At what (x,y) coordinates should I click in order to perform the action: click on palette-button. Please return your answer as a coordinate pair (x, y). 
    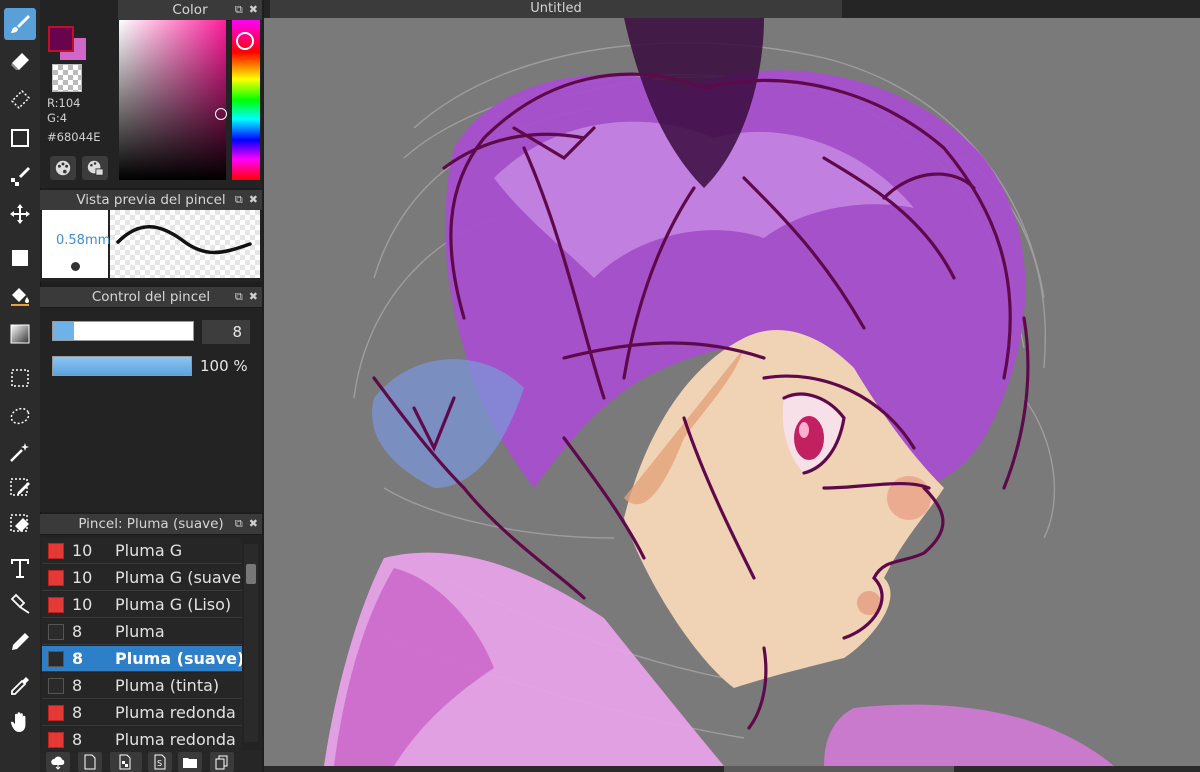
    Looking at the image, I should click on (63, 168).